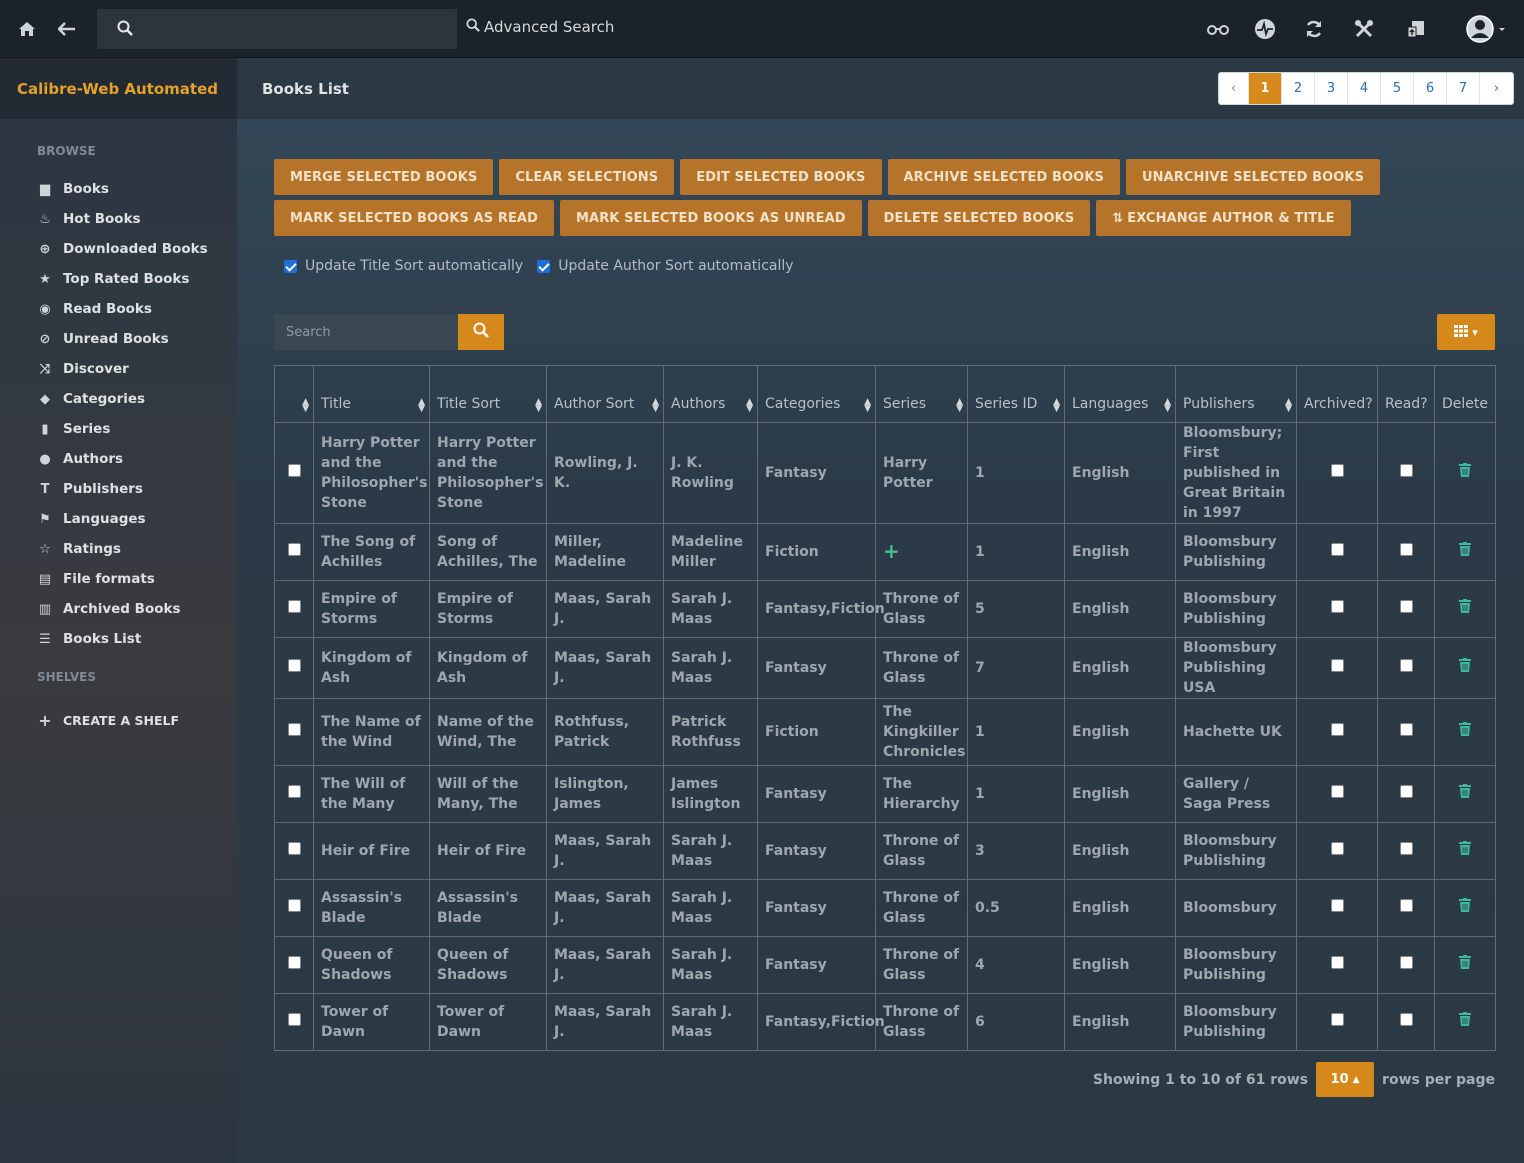 Image resolution: width=1524 pixels, height=1163 pixels. I want to click on delete-selected-button: DELETE SELECTED BOOKS, so click(979, 218).